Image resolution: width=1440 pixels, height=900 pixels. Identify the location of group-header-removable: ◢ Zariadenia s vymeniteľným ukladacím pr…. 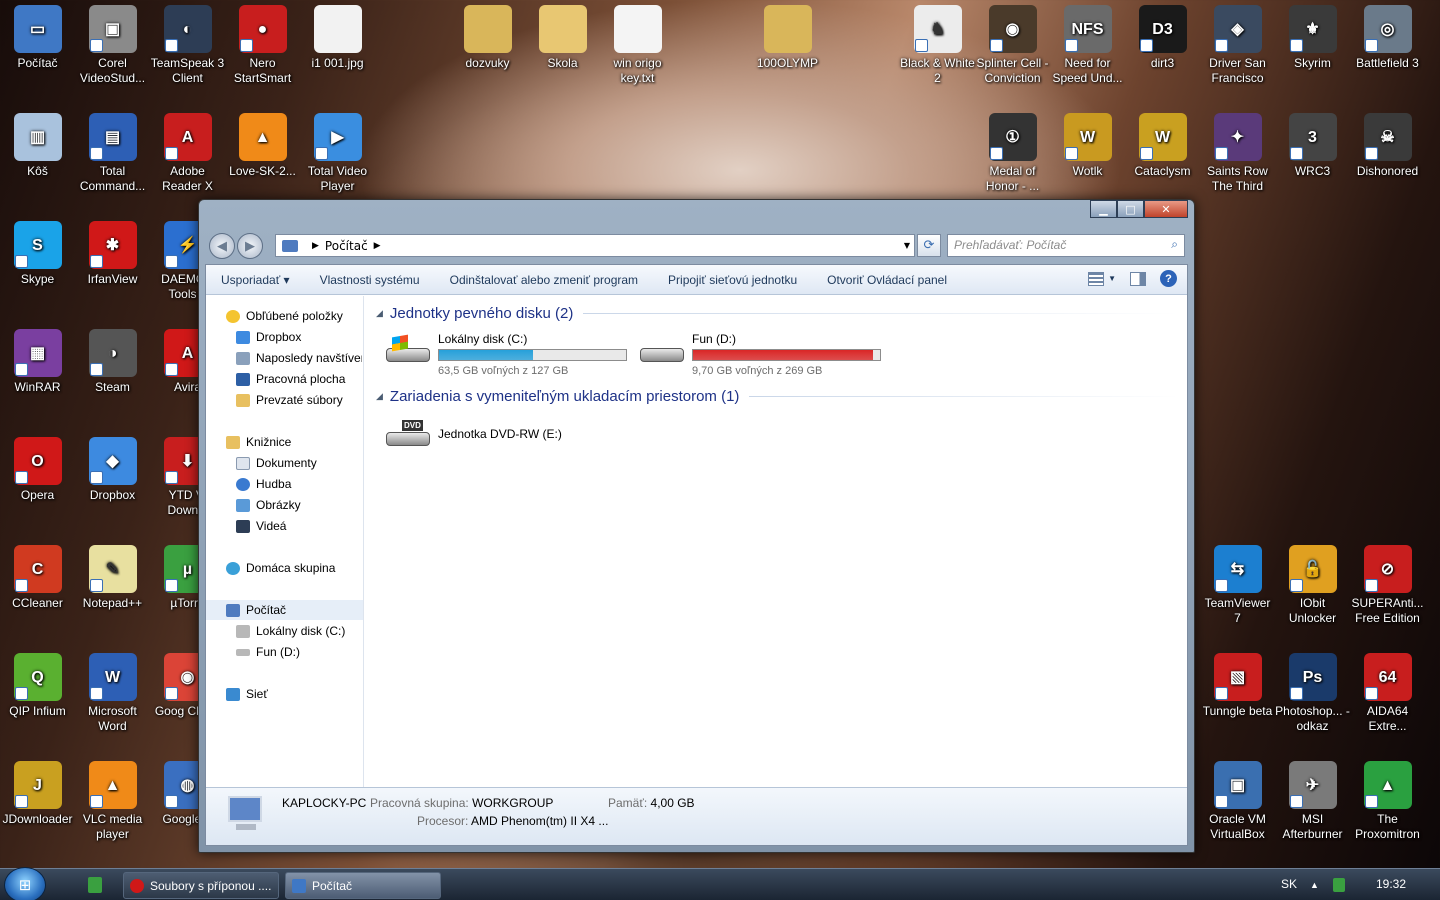
(777, 396).